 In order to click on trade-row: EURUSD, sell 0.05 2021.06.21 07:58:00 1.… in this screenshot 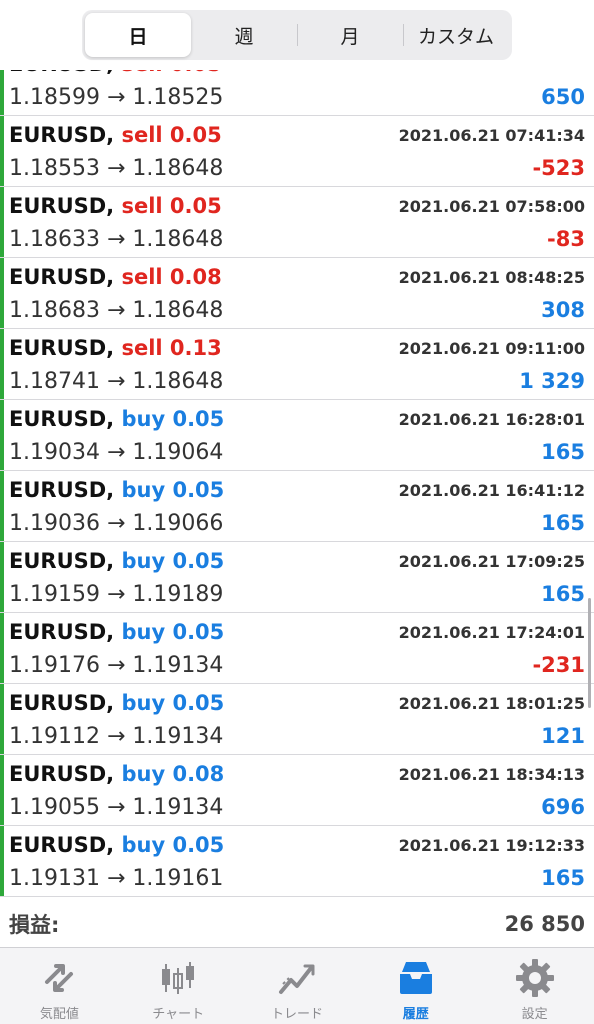, I will do `click(297, 222)`.